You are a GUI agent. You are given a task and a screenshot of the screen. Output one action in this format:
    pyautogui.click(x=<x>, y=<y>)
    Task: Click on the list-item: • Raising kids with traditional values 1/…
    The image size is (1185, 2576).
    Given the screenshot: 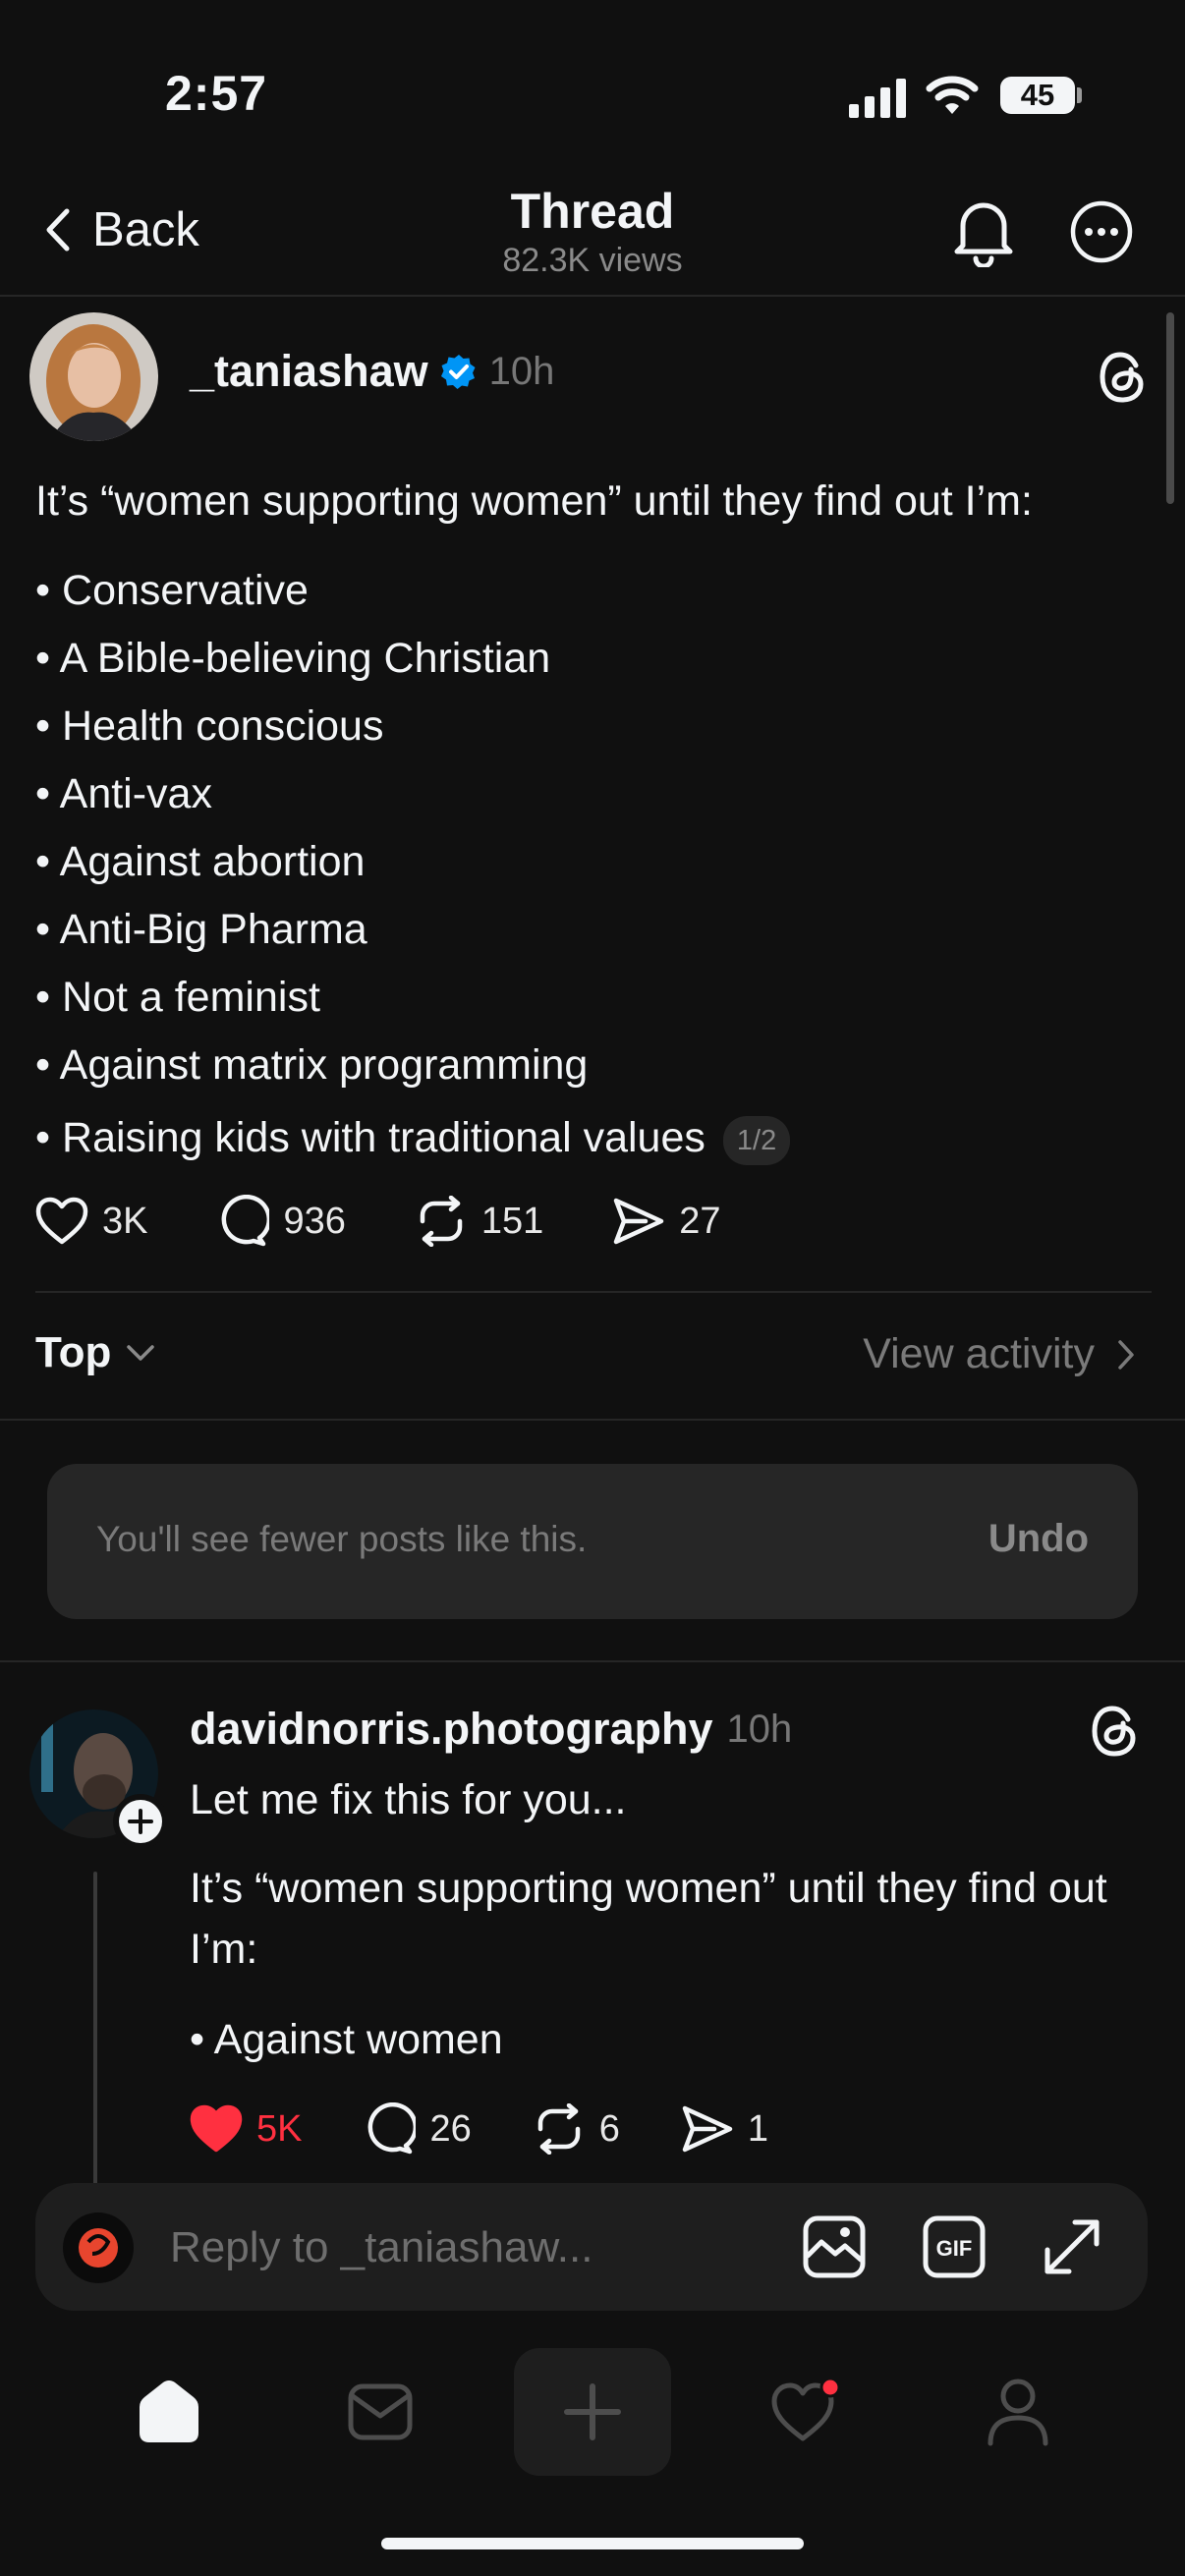 What is the action you would take?
    pyautogui.click(x=575, y=1137)
    